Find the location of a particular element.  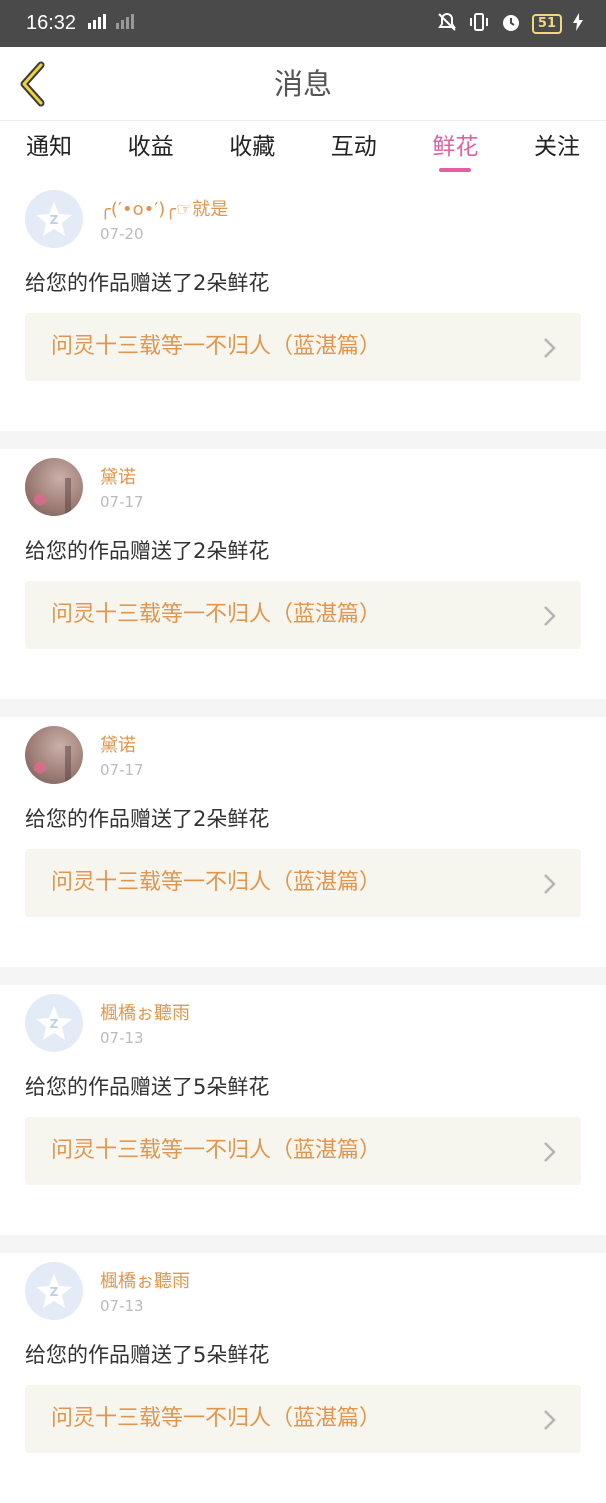

header: 消息 is located at coordinates (303, 84).